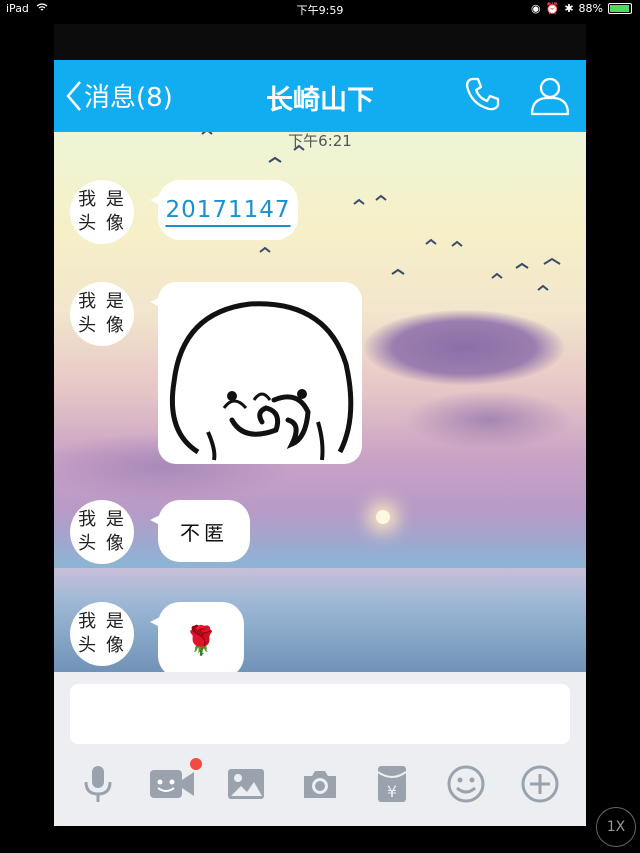 This screenshot has width=640, height=853. I want to click on rotation-lock-icon: ◉, so click(536, 8).